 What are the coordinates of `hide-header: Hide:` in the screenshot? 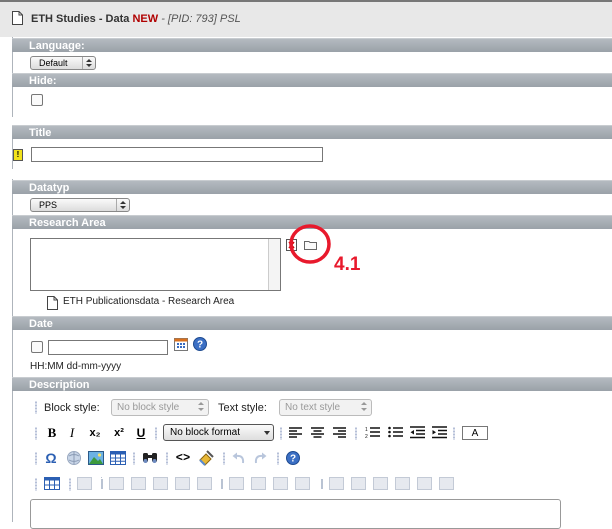 It's located at (312, 80).